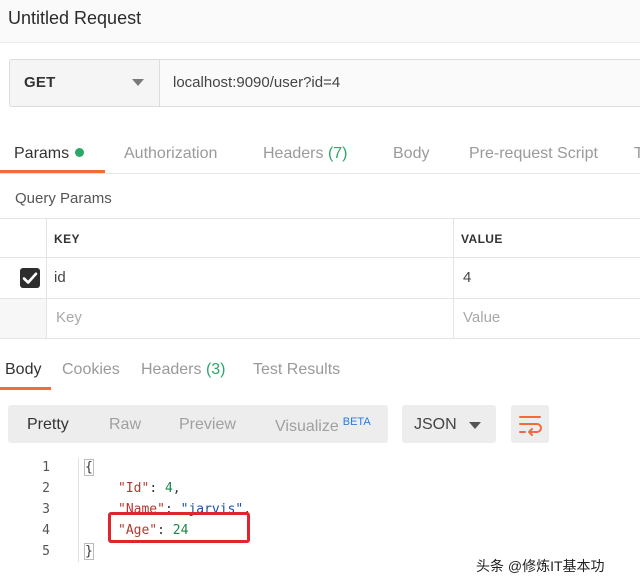 This screenshot has width=640, height=588. I want to click on annotation-highlight-box, so click(179, 527).